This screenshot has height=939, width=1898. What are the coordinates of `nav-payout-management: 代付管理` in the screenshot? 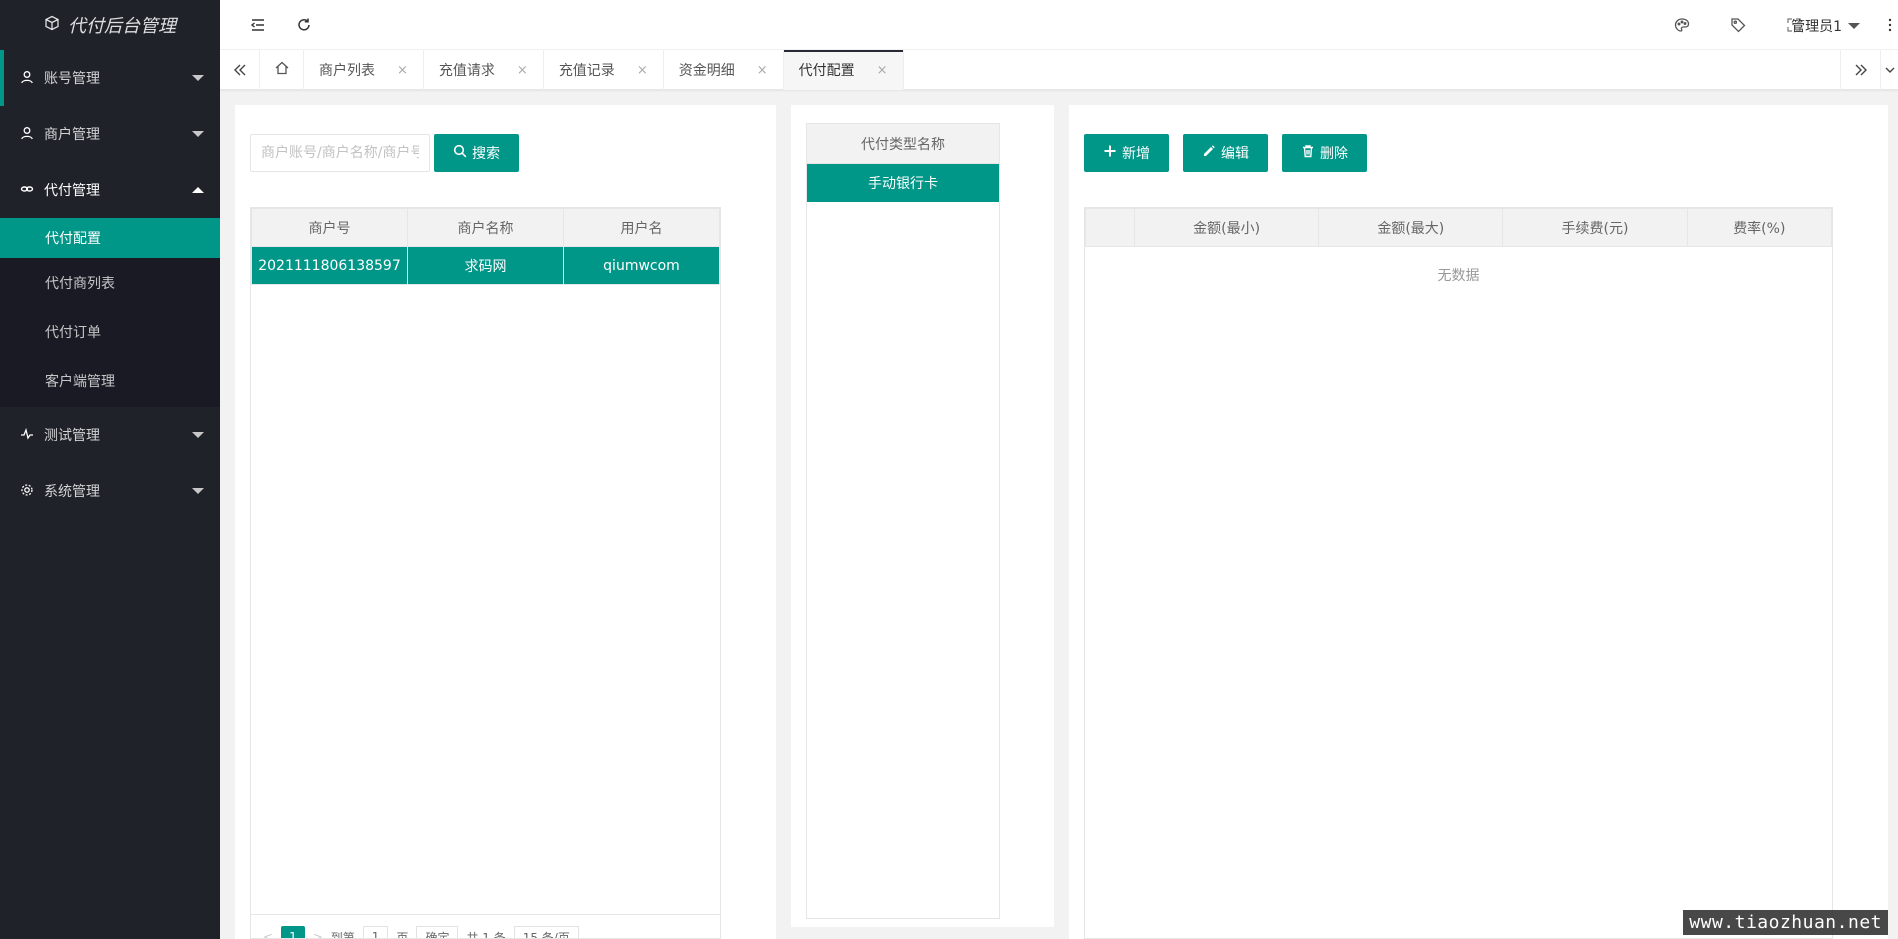 It's located at (110, 190).